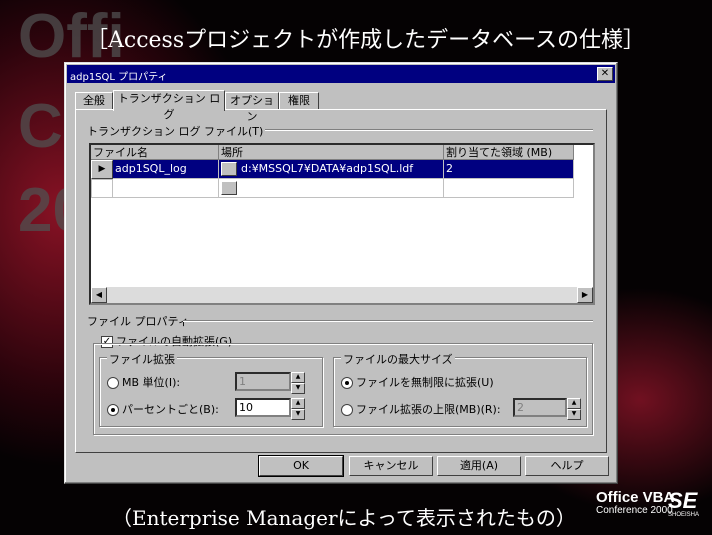  Describe the element at coordinates (479, 466) in the screenshot. I see `apply-button: 適用(A)` at that location.